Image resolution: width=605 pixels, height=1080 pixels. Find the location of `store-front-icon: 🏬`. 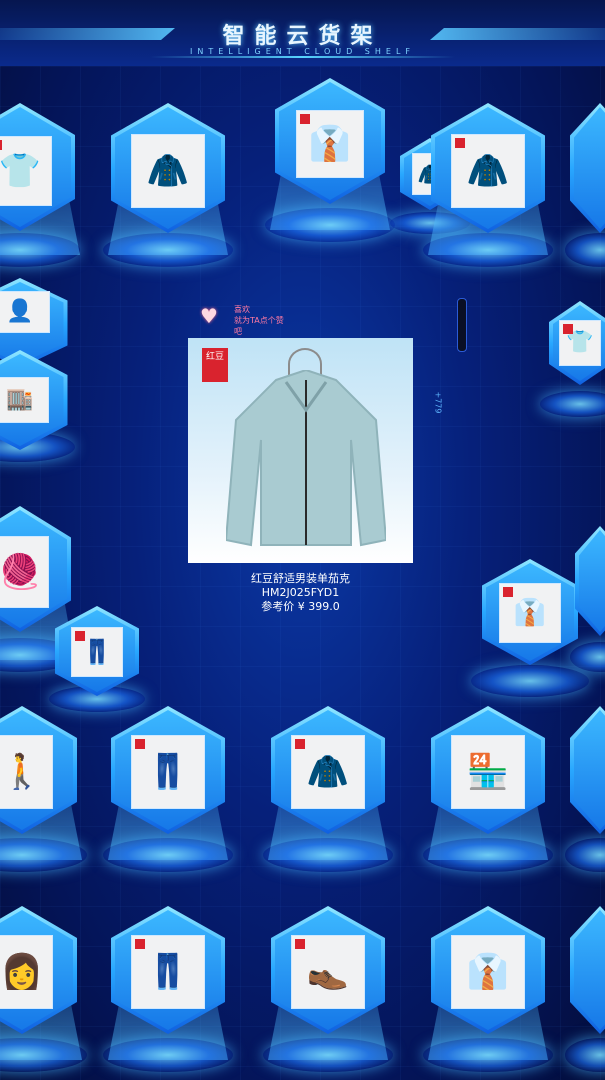

store-front-icon: 🏬 is located at coordinates (20, 399).